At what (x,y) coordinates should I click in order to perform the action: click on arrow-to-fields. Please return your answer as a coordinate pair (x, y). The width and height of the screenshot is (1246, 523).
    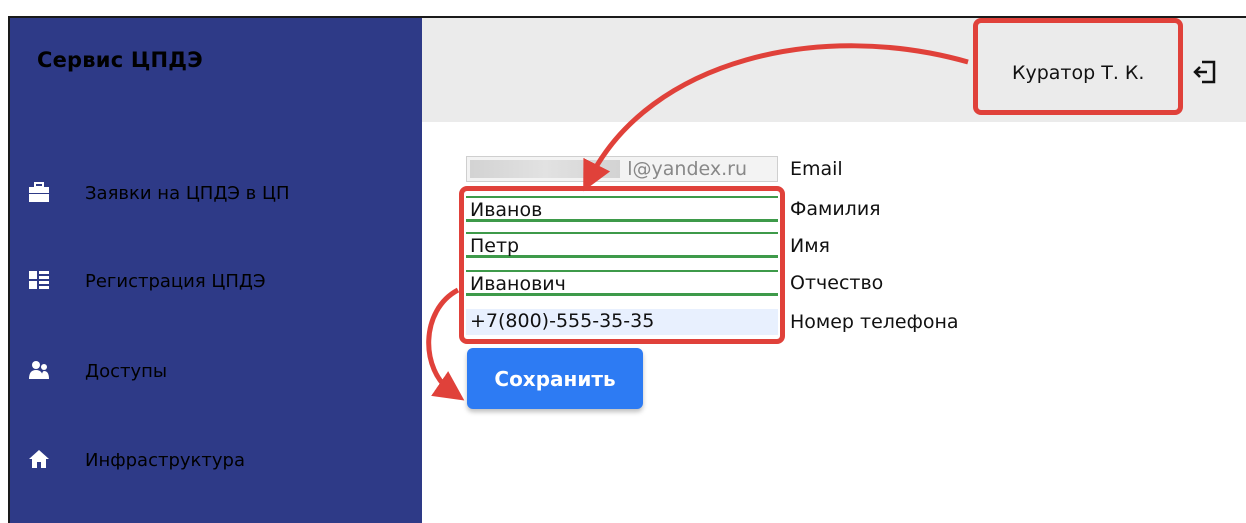
    Looking at the image, I should click on (776, 117).